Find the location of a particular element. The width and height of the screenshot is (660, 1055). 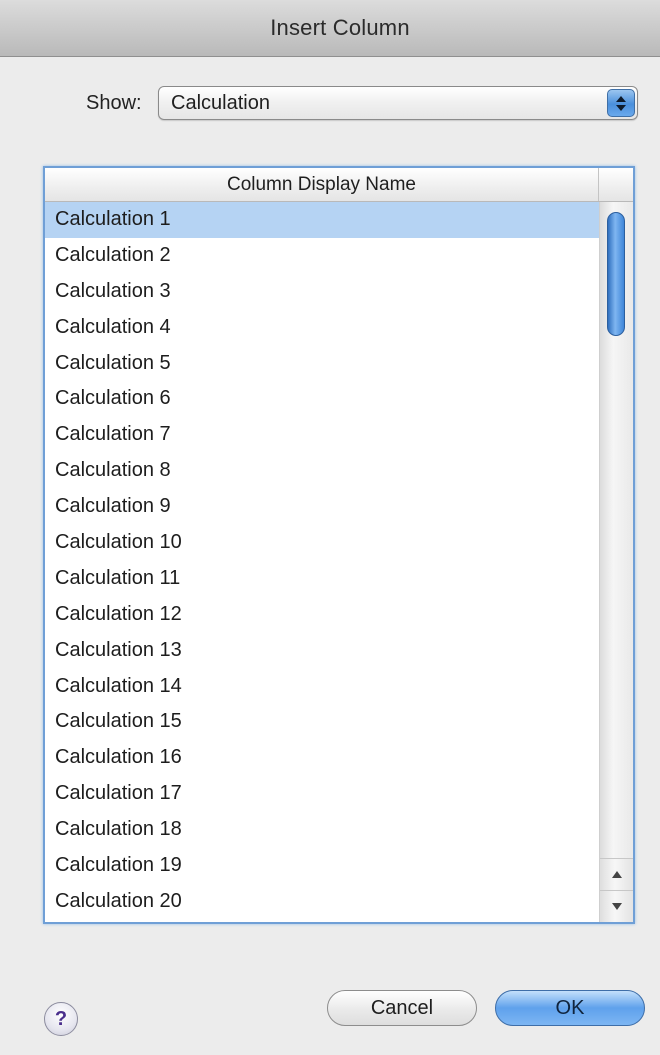

ok-button: OK is located at coordinates (570, 1008).